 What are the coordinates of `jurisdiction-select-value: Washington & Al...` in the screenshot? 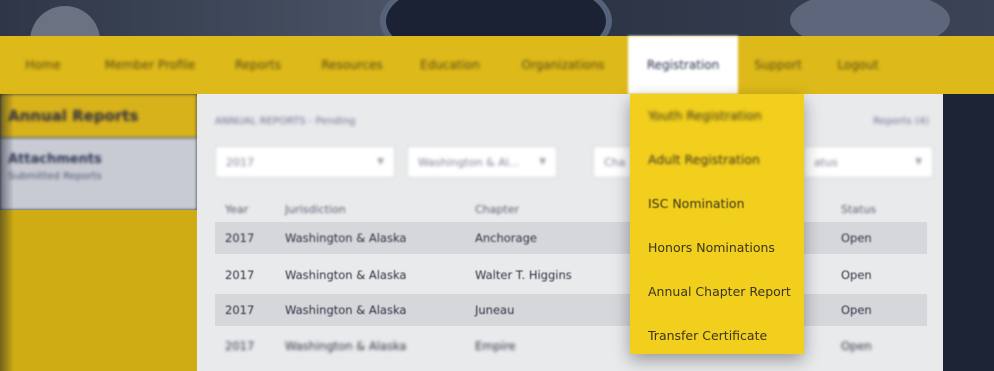 It's located at (469, 162).